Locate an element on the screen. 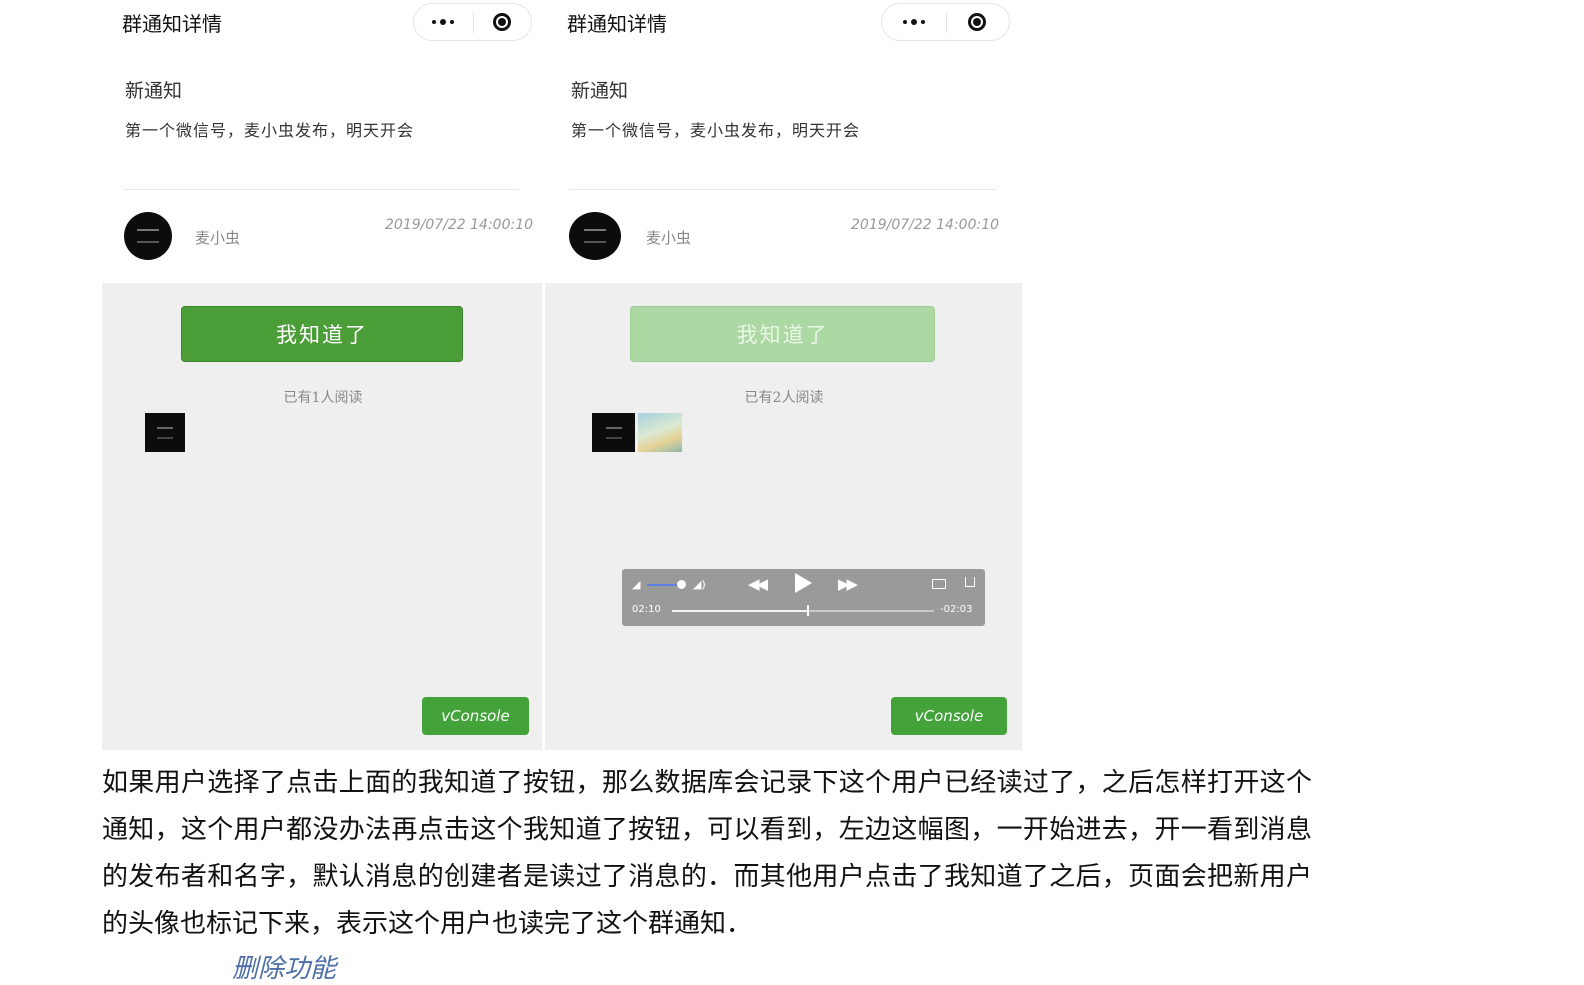 The height and width of the screenshot is (985, 1584). reader-avatar-photo is located at coordinates (660, 432).